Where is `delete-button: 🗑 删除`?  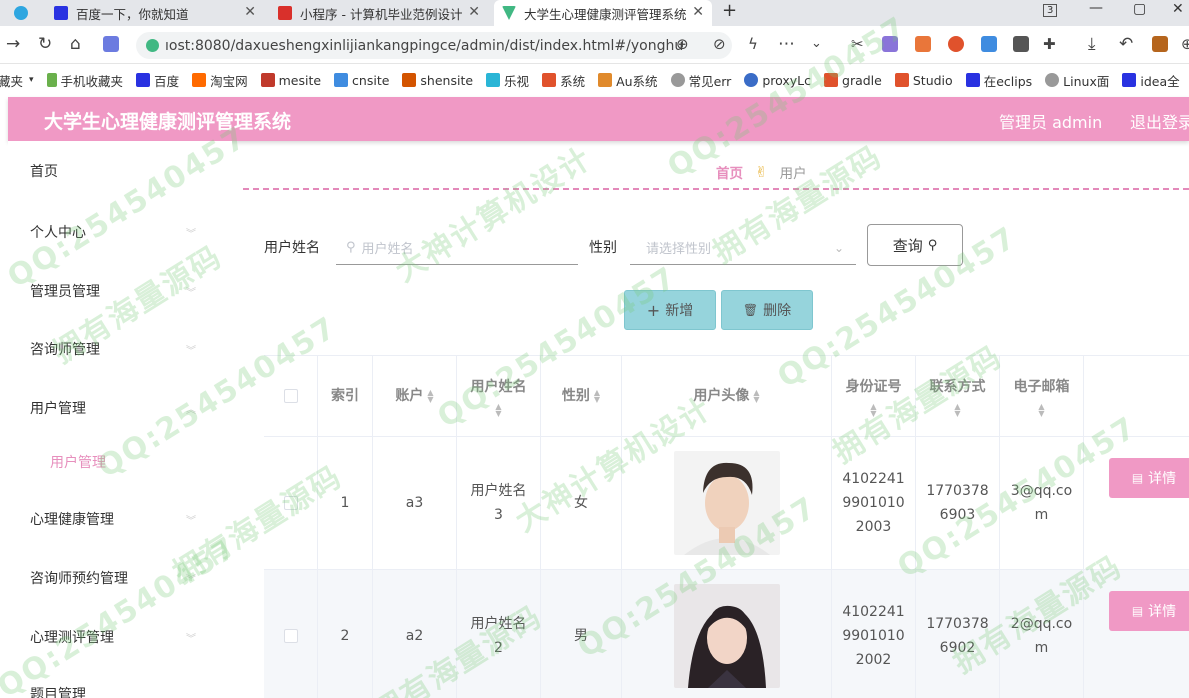 delete-button: 🗑 删除 is located at coordinates (767, 310).